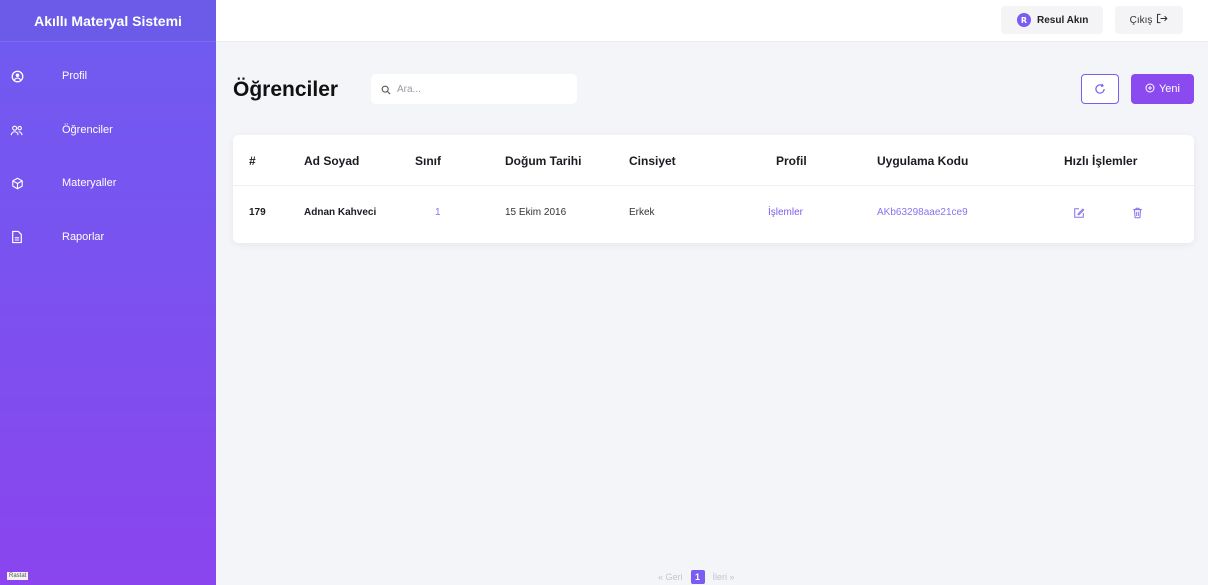 This screenshot has height=585, width=1208. Describe the element at coordinates (712, 21) in the screenshot. I see `topbar: R Resul Akın Çıkış` at that location.